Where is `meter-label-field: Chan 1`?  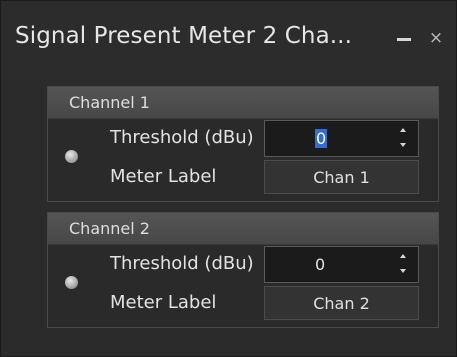
meter-label-field: Chan 1 is located at coordinates (341, 177).